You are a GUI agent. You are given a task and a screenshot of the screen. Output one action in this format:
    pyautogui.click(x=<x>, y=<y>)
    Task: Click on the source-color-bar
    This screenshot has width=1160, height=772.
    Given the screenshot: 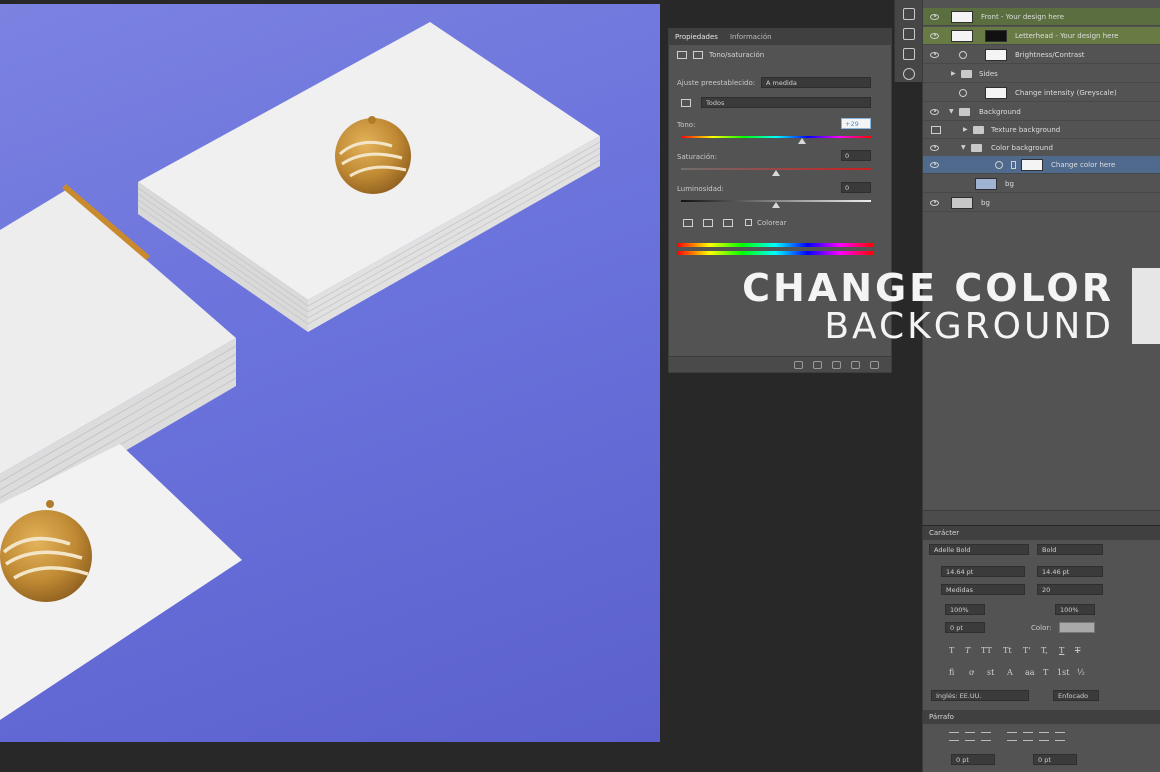 What is the action you would take?
    pyautogui.click(x=775, y=245)
    